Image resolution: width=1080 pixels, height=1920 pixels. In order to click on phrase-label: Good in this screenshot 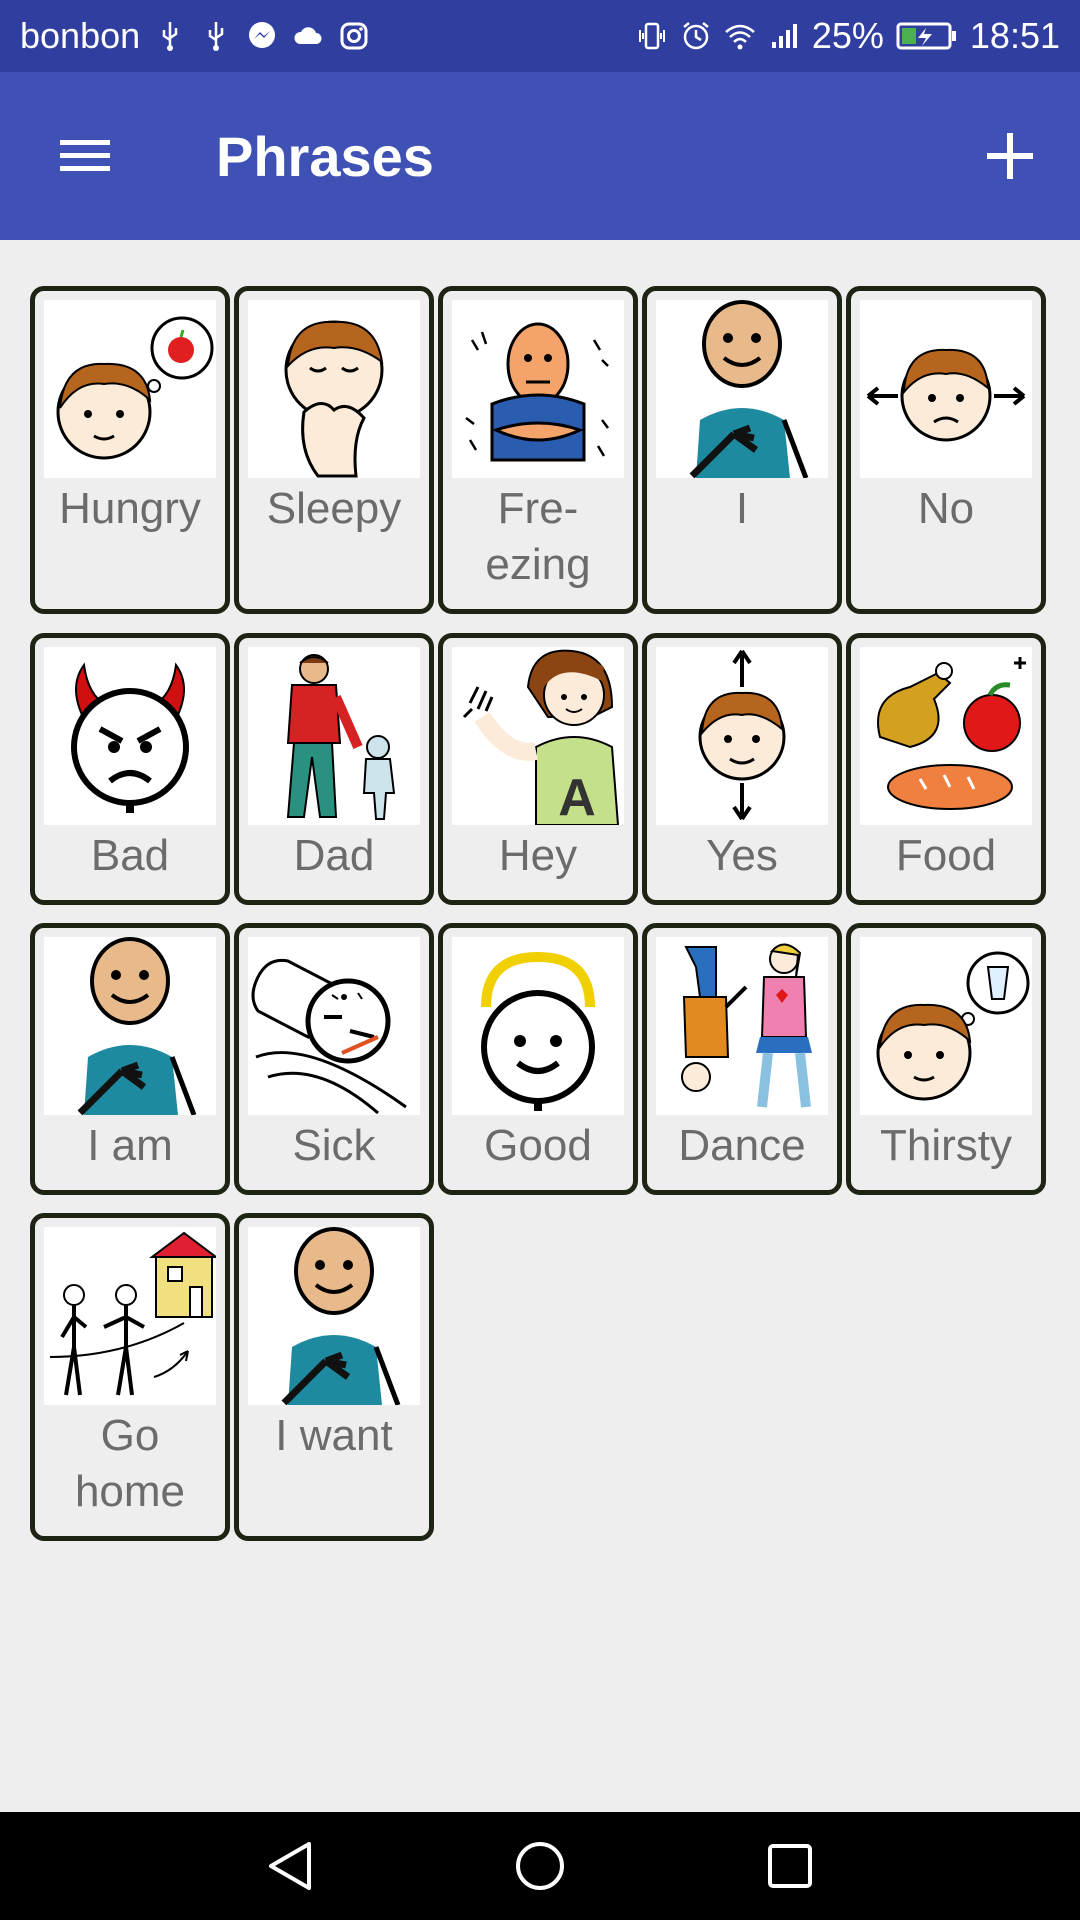, I will do `click(538, 1145)`.